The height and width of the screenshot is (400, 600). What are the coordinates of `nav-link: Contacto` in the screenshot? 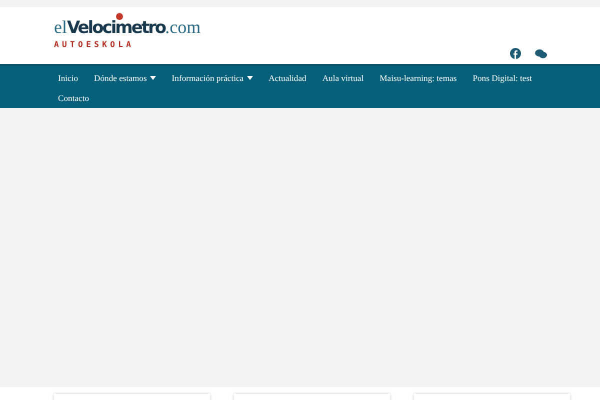 It's located at (74, 98).